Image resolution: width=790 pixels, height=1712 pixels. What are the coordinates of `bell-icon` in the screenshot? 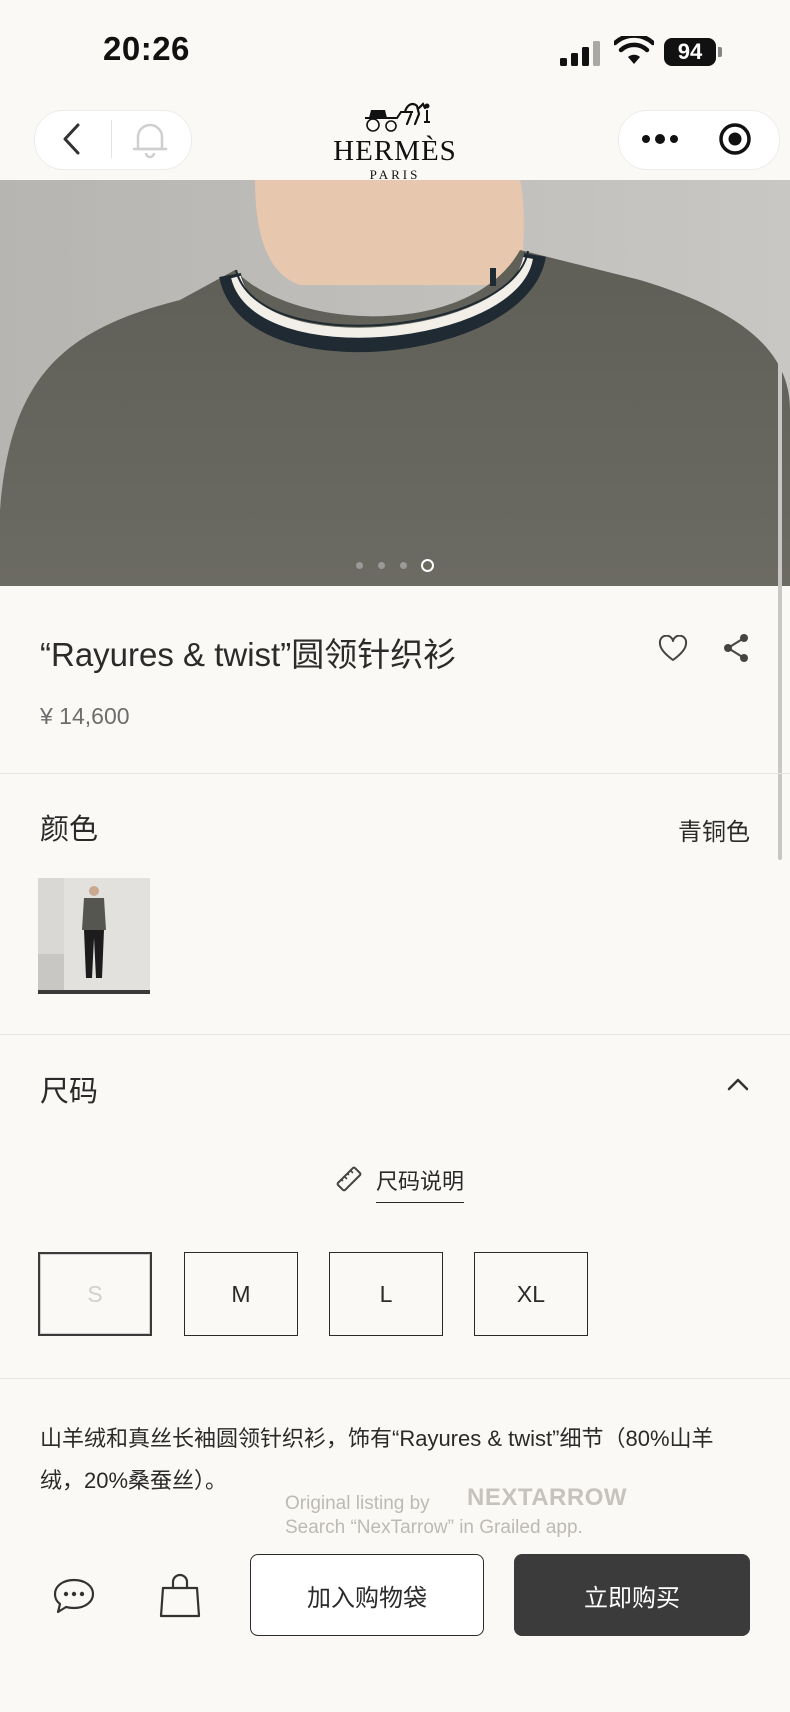 It's located at (150, 139).